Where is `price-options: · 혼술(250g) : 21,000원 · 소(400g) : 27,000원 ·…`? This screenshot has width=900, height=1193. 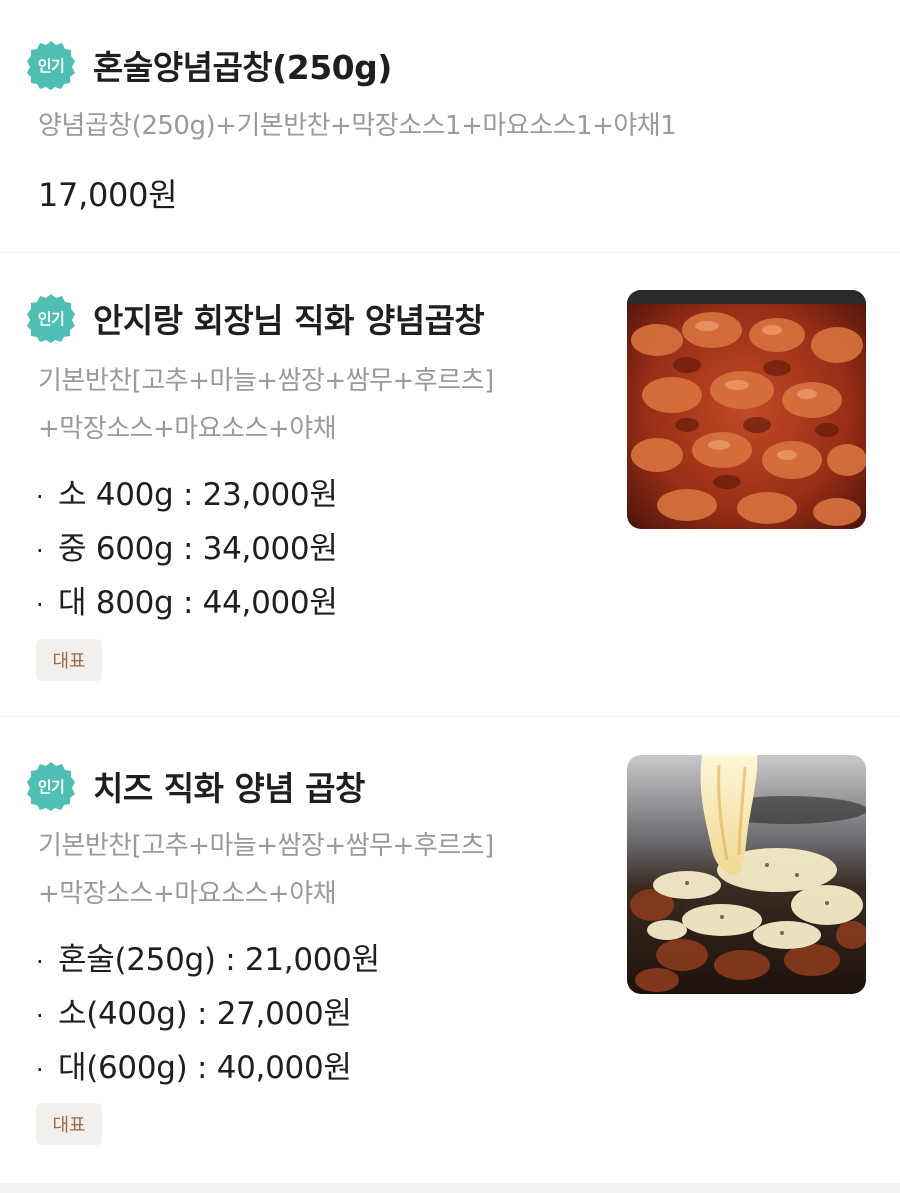
price-options: · 혼술(250g) : 21,000원 · 소(400g) : 27,000원 ·… is located at coordinates (208, 1015).